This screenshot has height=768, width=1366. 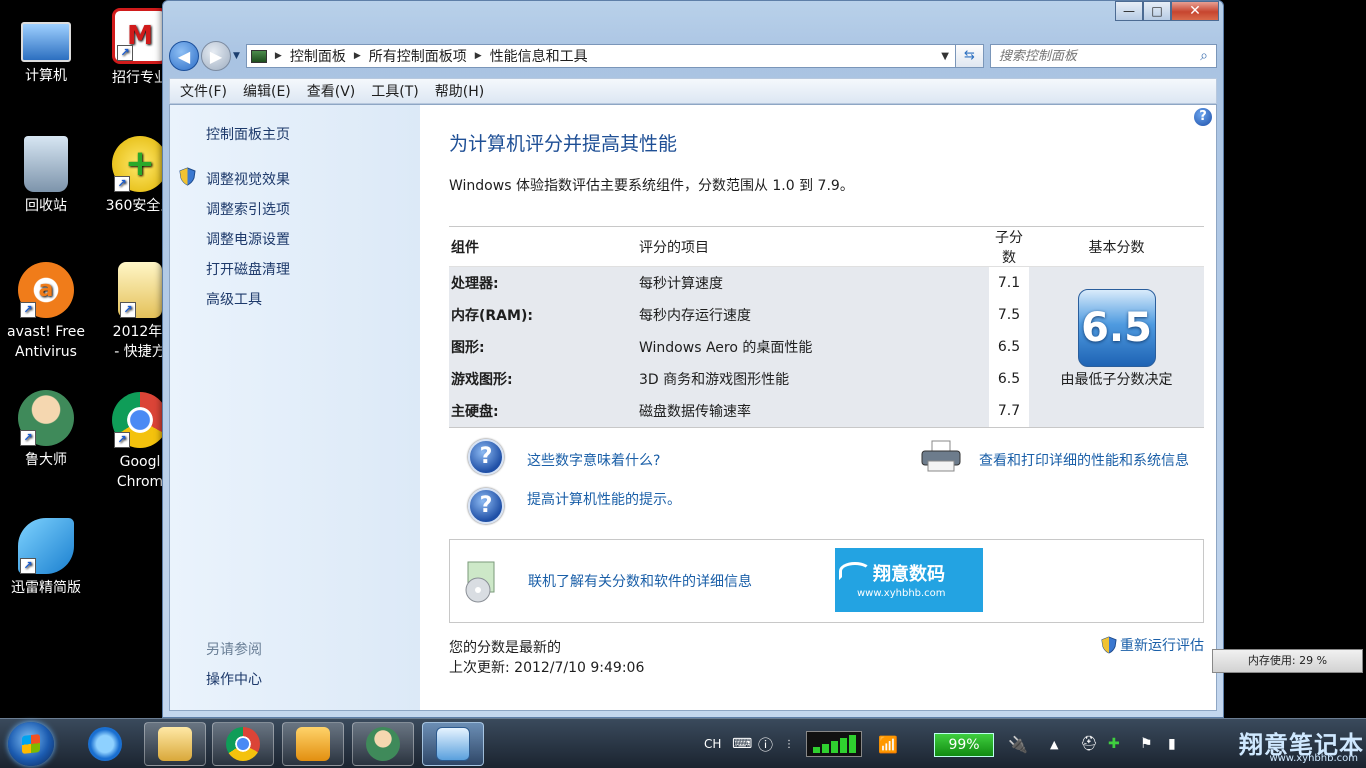 I want to click on desktop-icon-recycle-bin: 回收站, so click(x=46, y=176).